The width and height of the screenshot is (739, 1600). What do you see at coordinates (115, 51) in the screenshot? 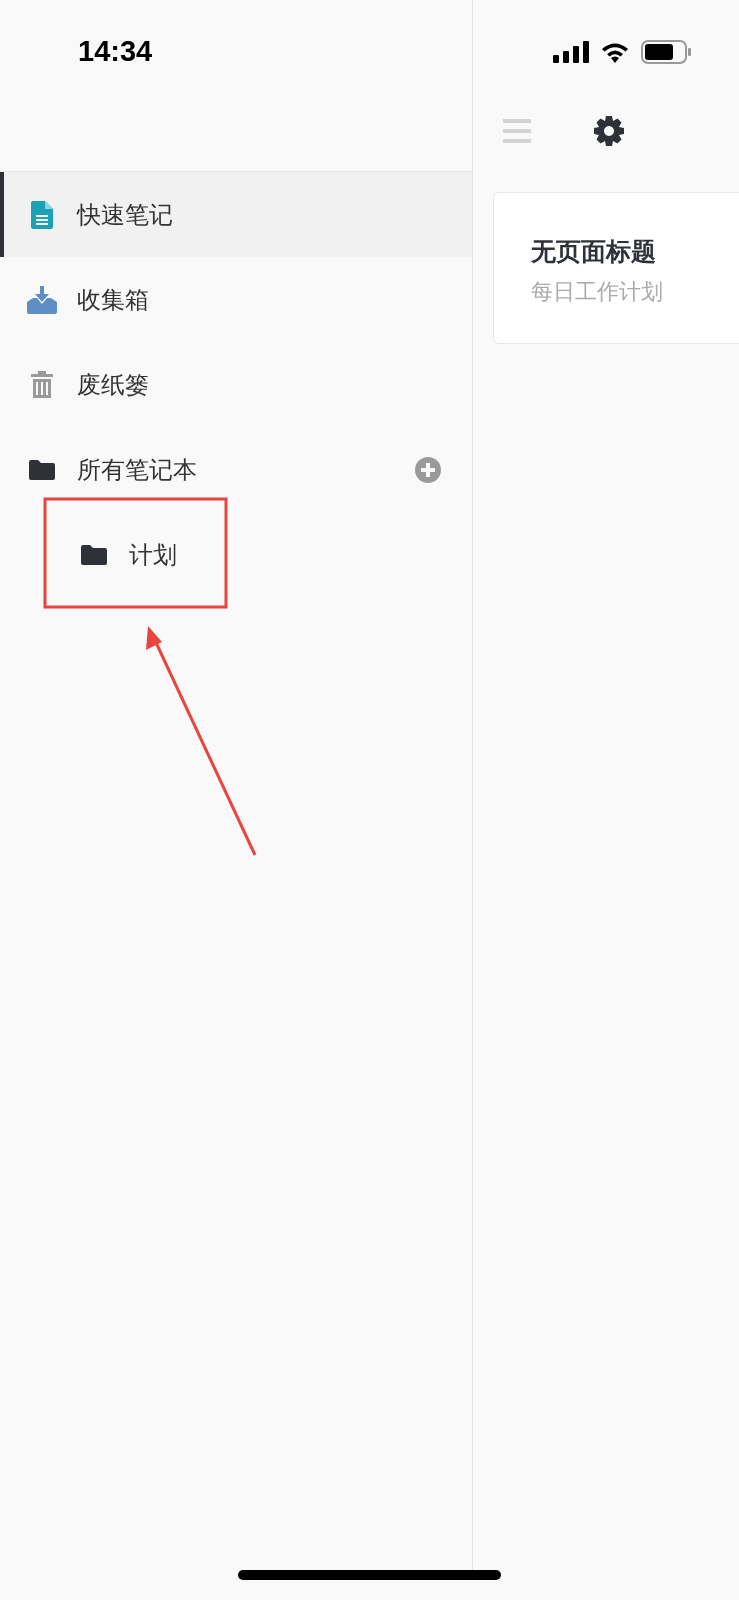
I see `status-time: 14:34` at bounding box center [115, 51].